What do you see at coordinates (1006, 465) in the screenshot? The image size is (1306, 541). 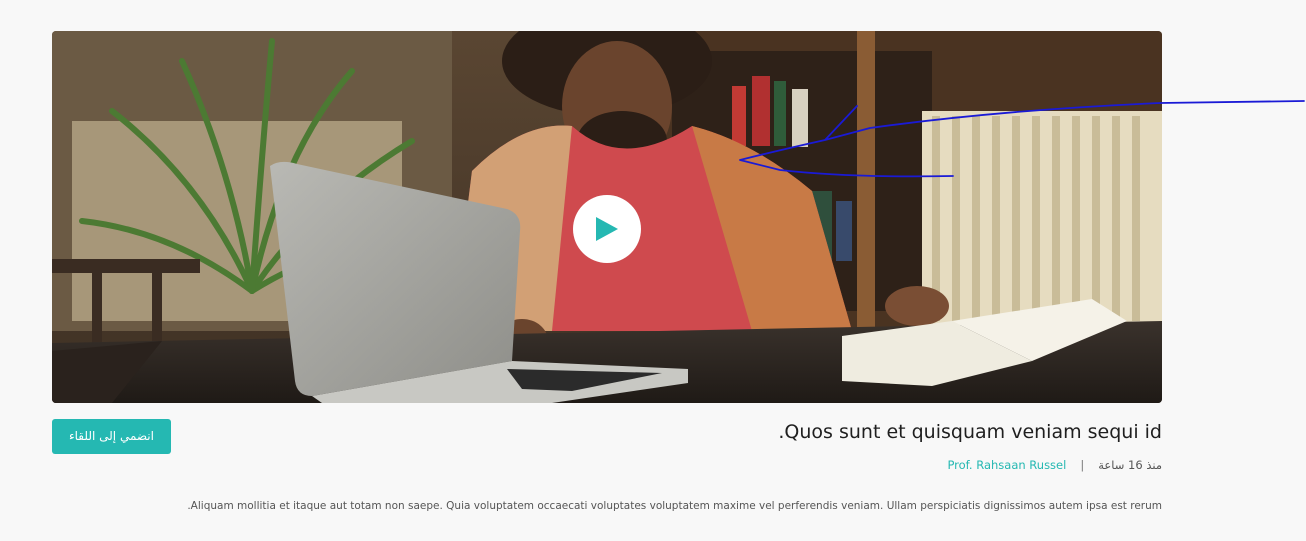 I see `author-link: Prof. Rahsaan Russel` at bounding box center [1006, 465].